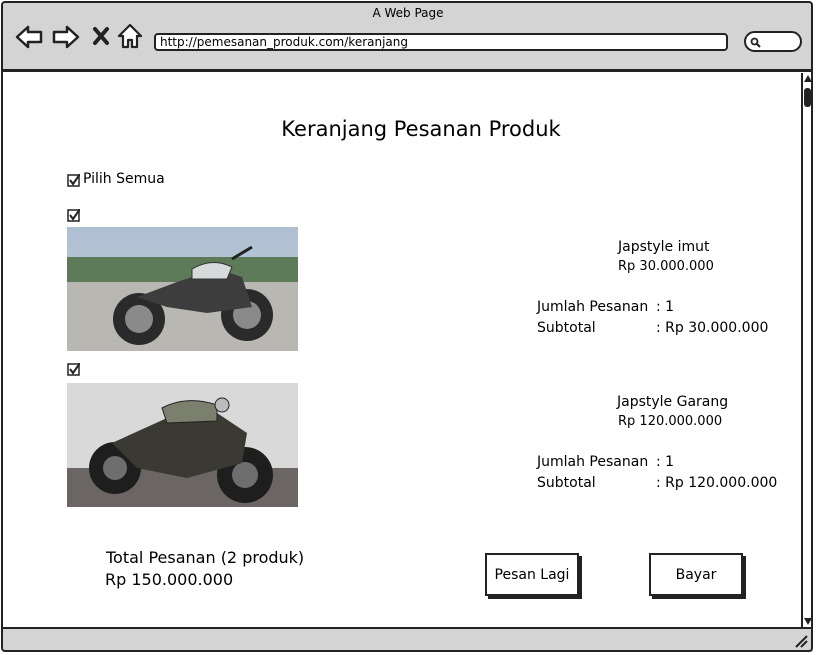  I want to click on page-title: Keranjang Pesanan Produk, so click(421, 129).